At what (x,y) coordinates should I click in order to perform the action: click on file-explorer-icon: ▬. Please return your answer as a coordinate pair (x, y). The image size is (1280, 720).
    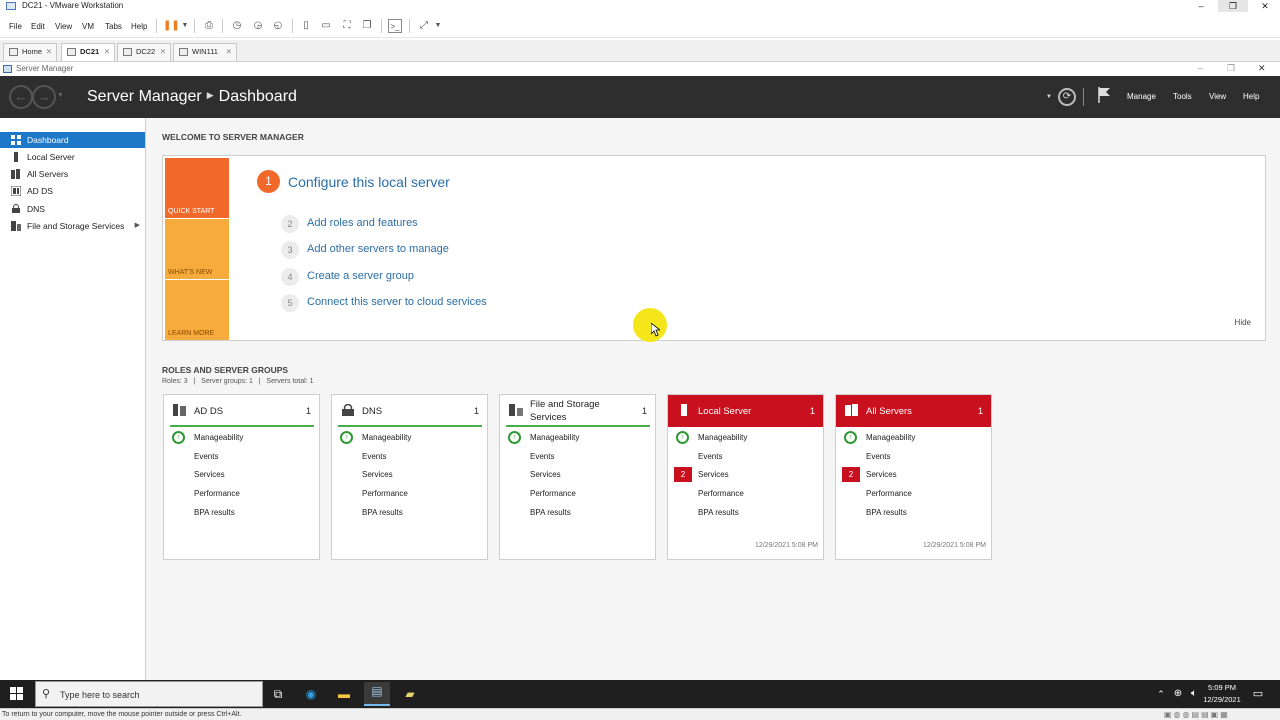
    Looking at the image, I should click on (344, 694).